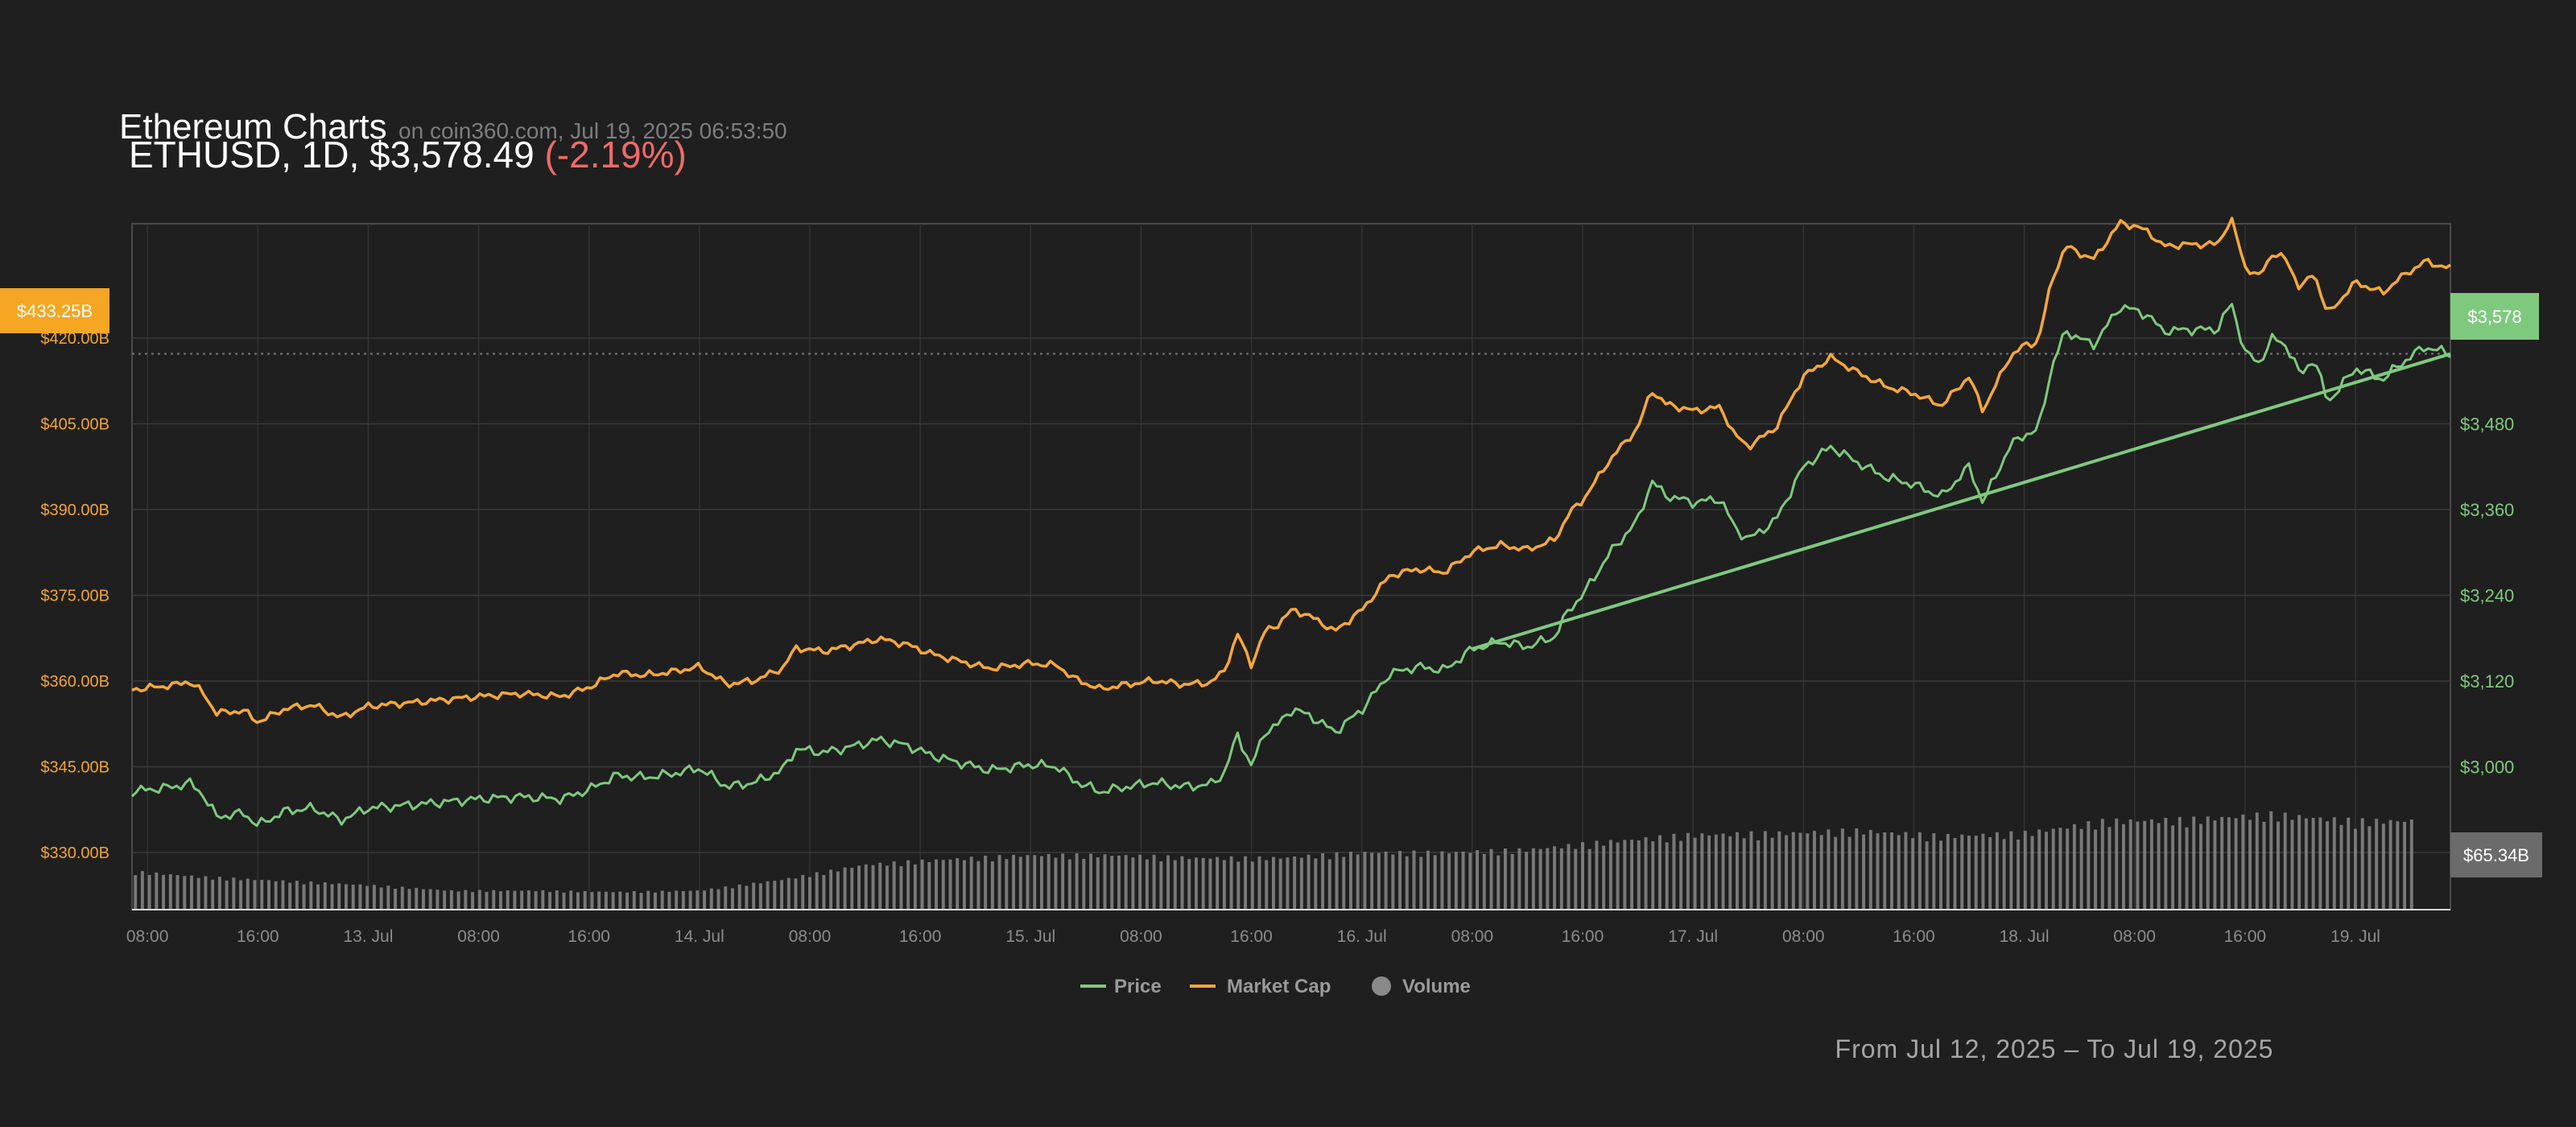  I want to click on legend-item-price: Price, so click(1121, 986).